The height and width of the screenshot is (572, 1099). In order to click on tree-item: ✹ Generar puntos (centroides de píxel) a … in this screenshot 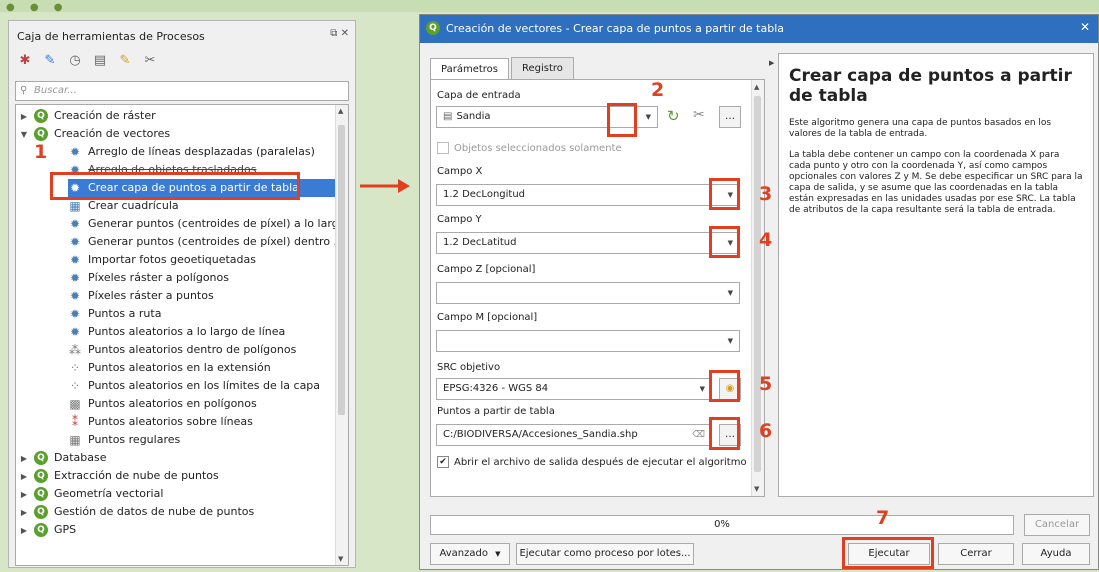, I will do `click(208, 224)`.